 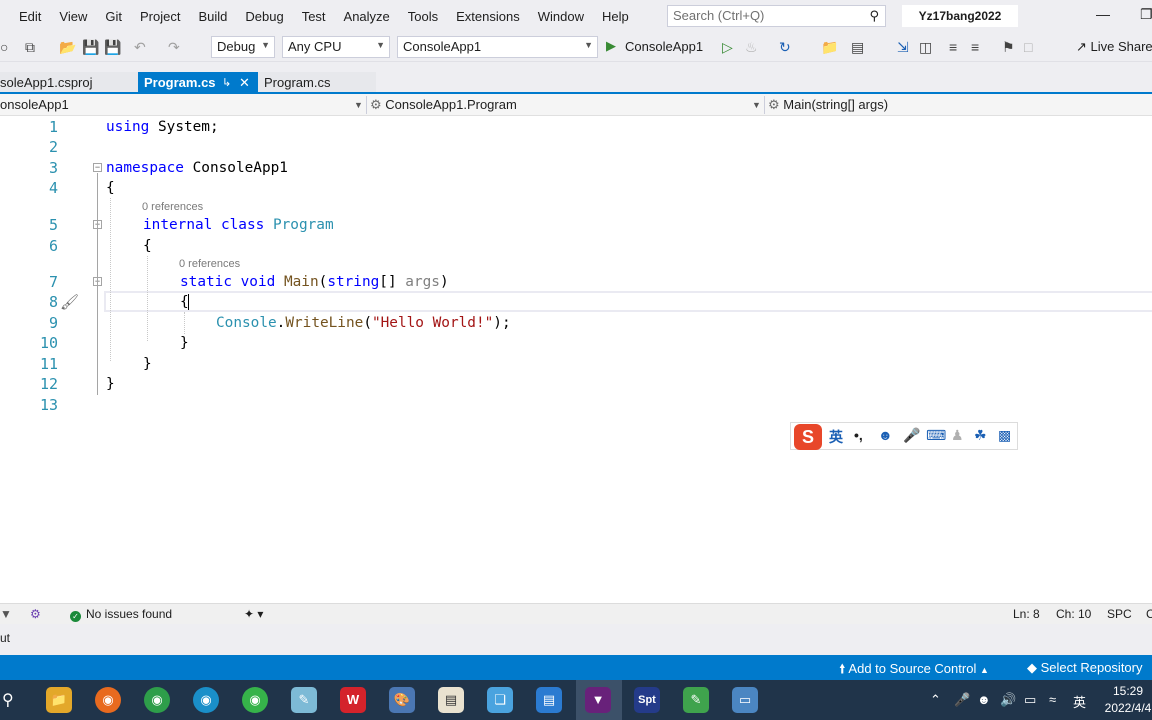 What do you see at coordinates (953, 47) in the screenshot?
I see `indent-icon: ≡` at bounding box center [953, 47].